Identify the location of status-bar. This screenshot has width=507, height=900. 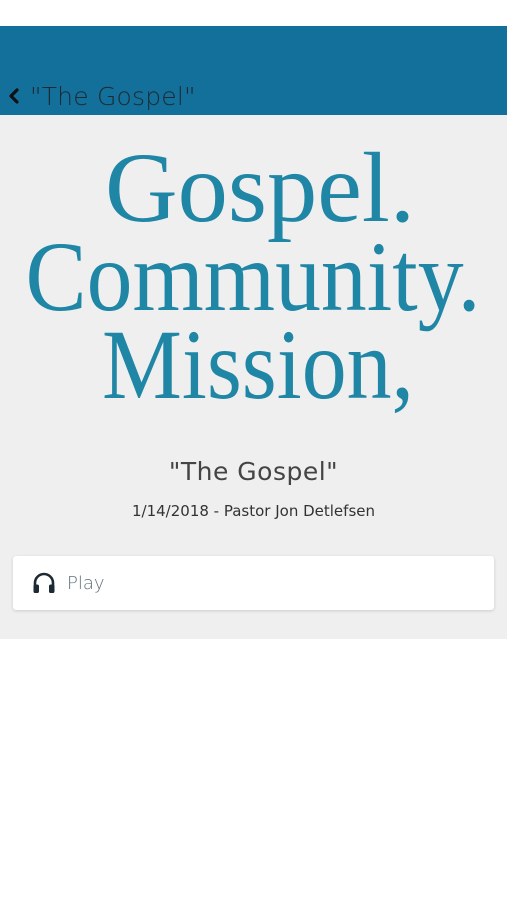
(253, 13).